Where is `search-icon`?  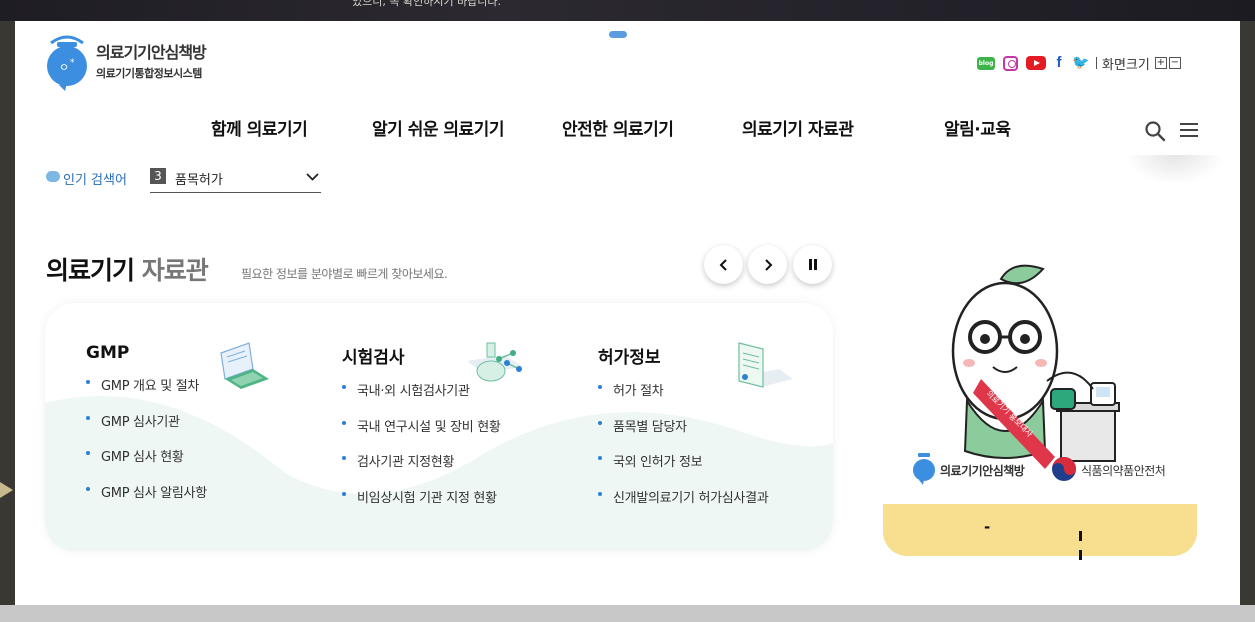 search-icon is located at coordinates (1155, 131).